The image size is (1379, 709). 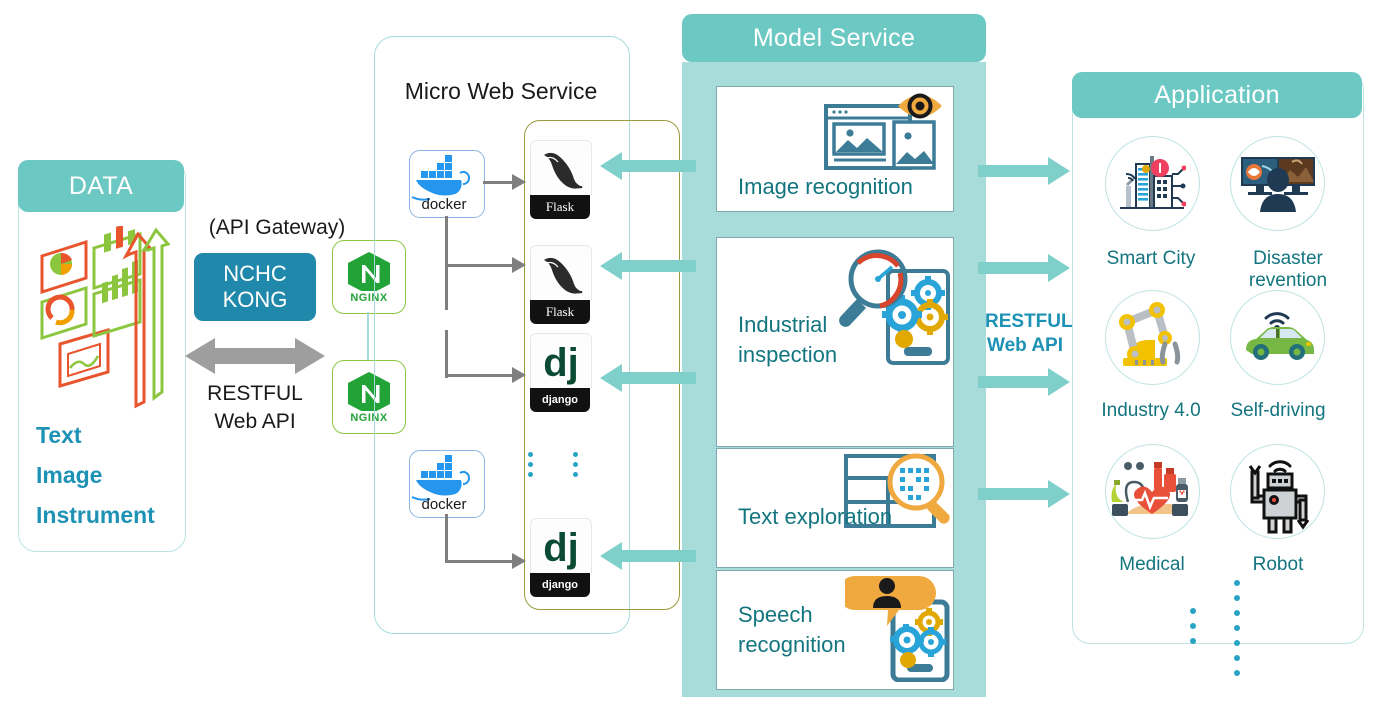 I want to click on micro-service-ellipsis-right, so click(x=575, y=464).